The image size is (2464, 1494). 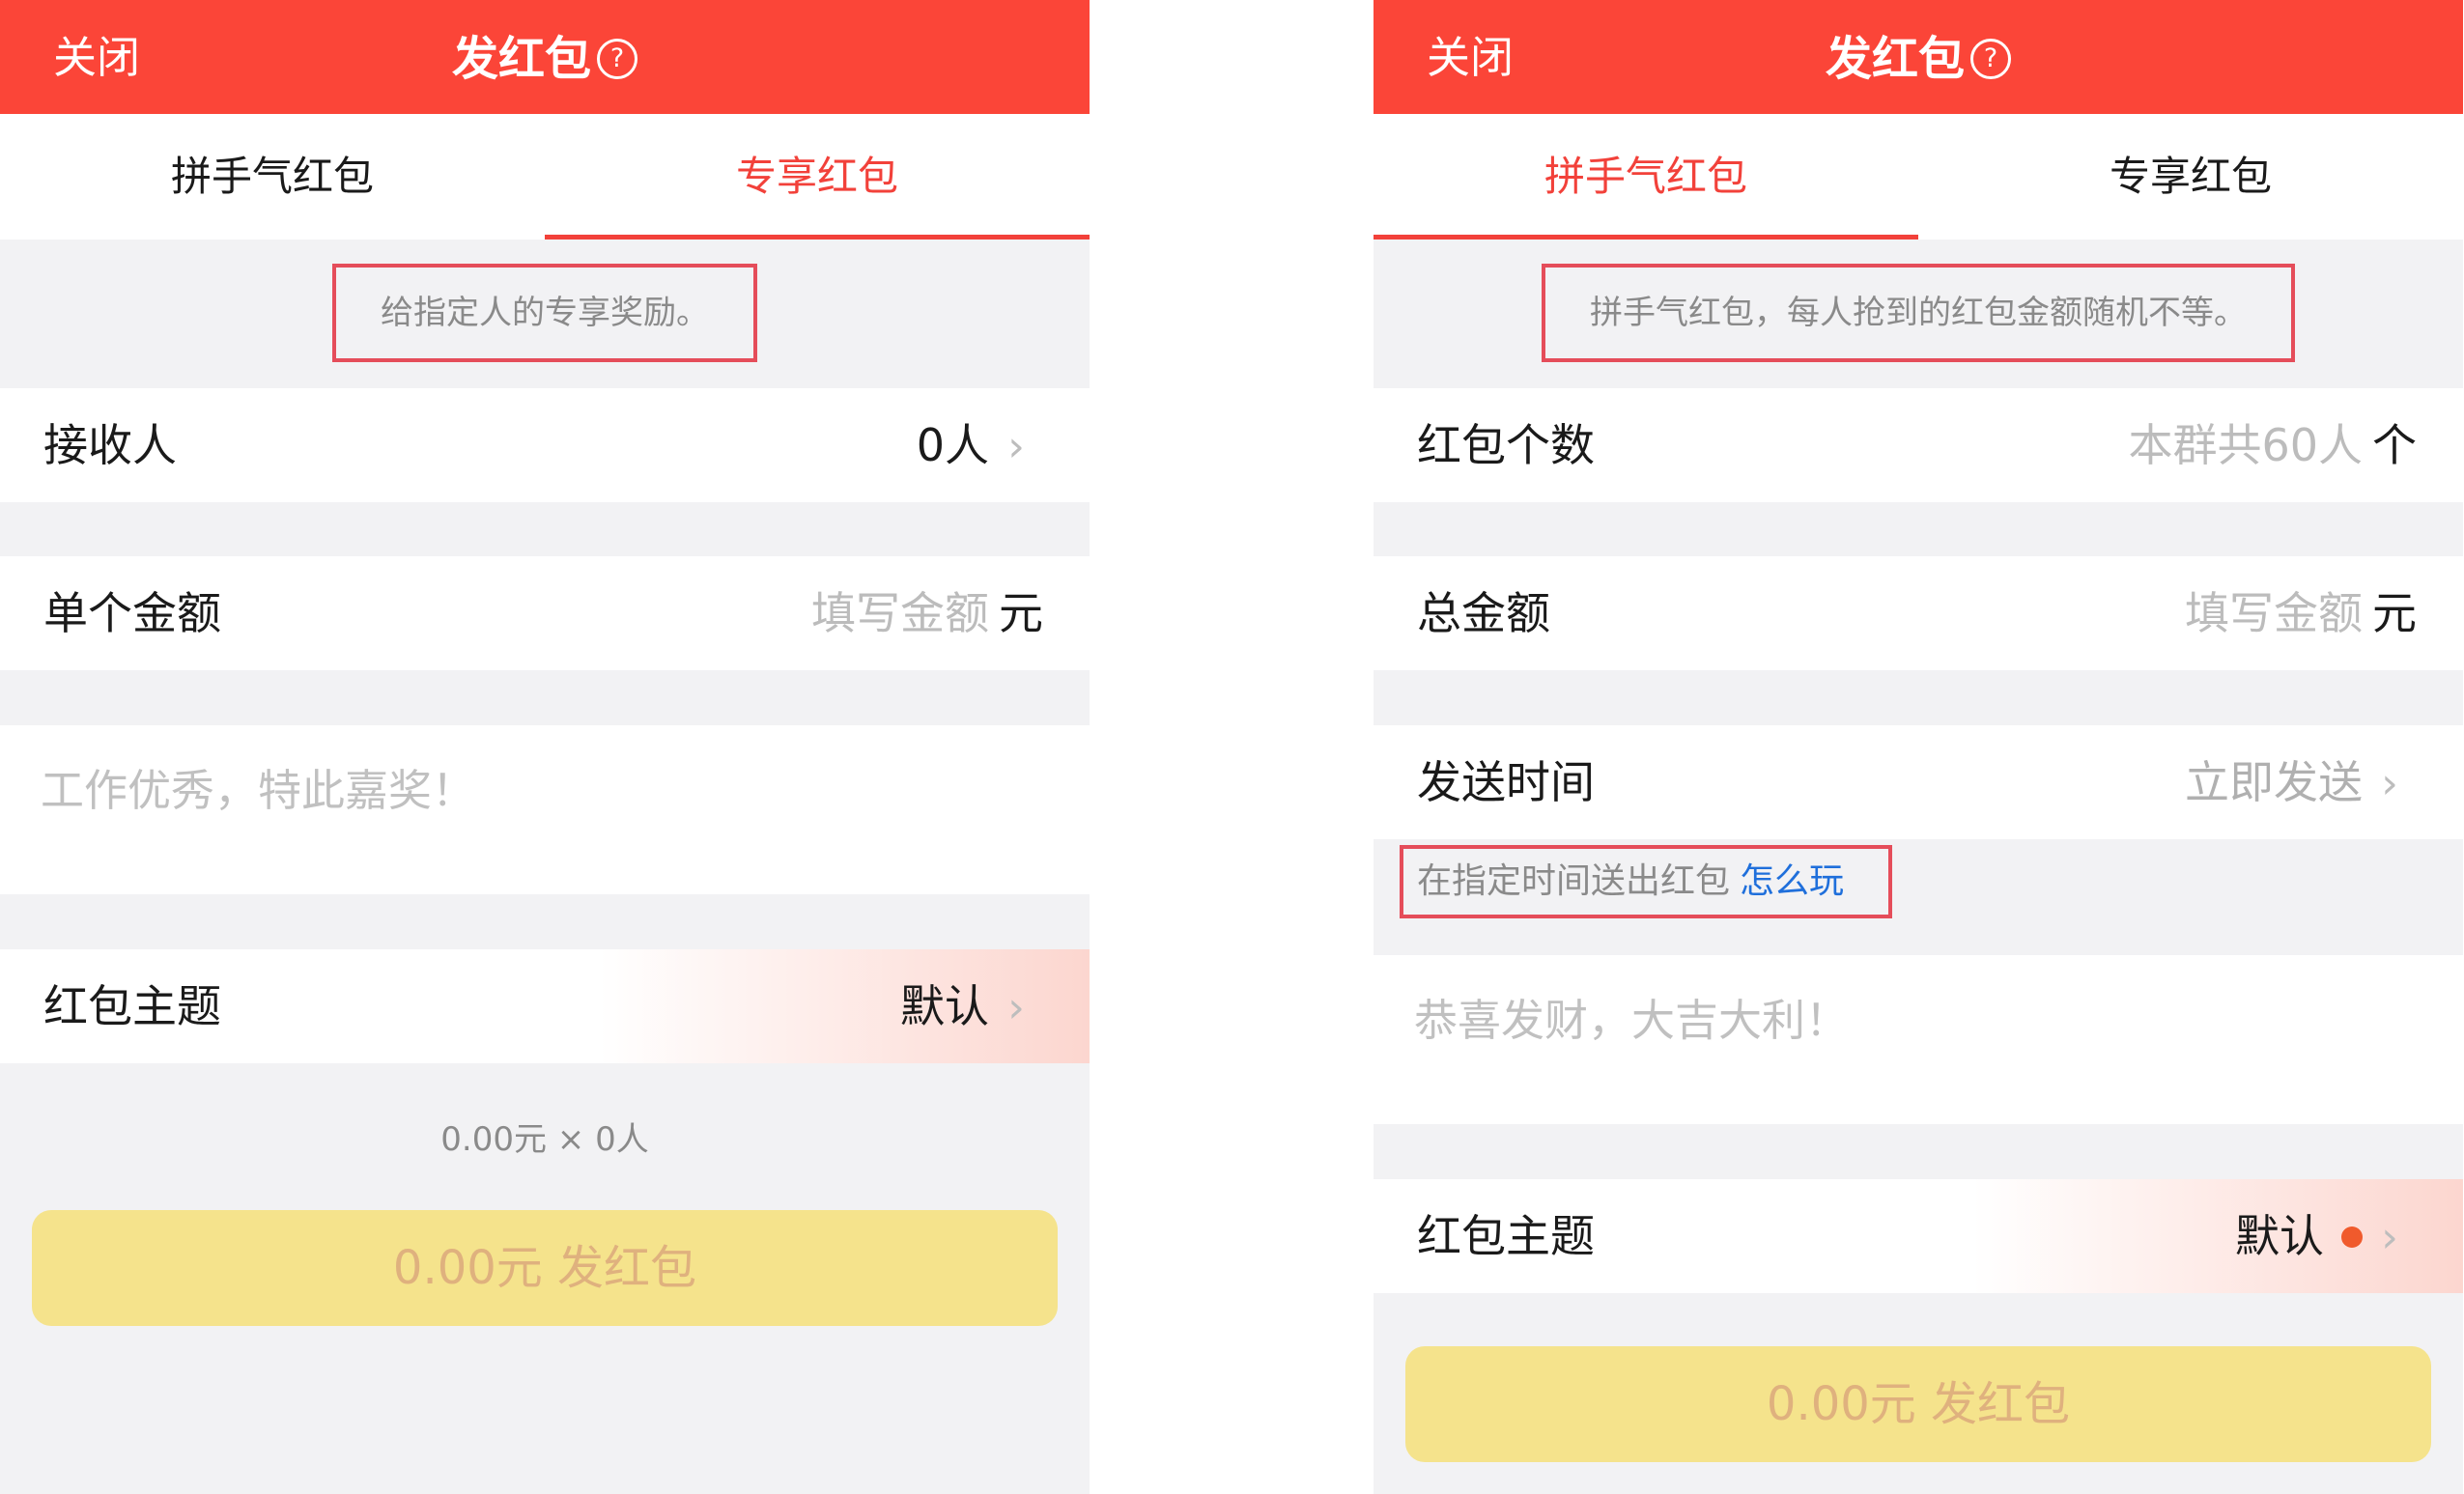 I want to click on single-amount-row: 单个金额 填写金额元, so click(x=545, y=613).